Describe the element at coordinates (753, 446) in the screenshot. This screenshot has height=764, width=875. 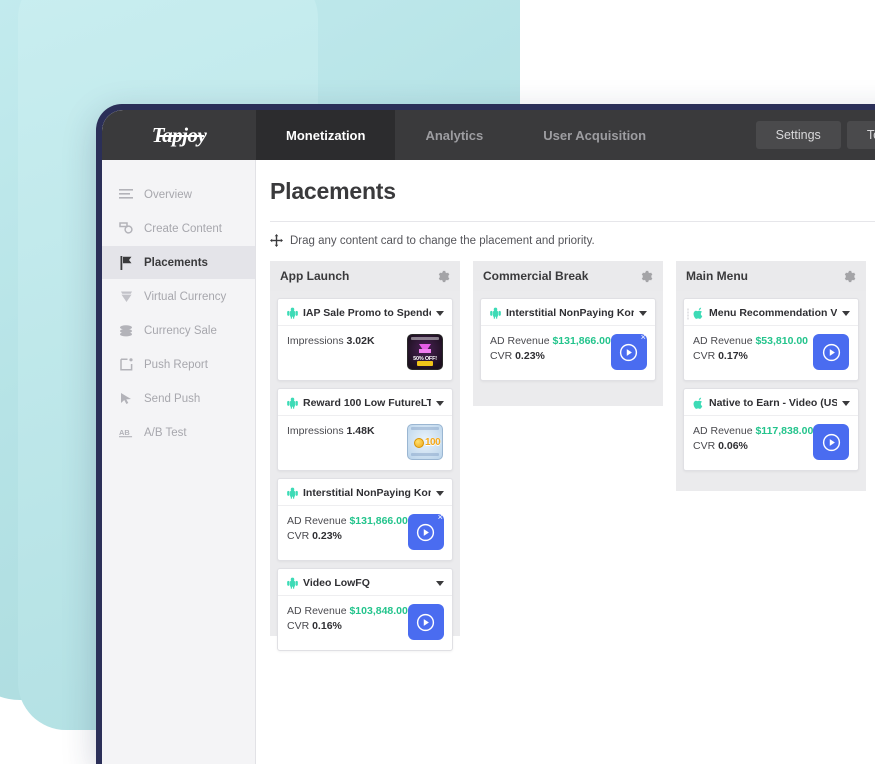
I see `stat-row: CVR 0.06%` at that location.